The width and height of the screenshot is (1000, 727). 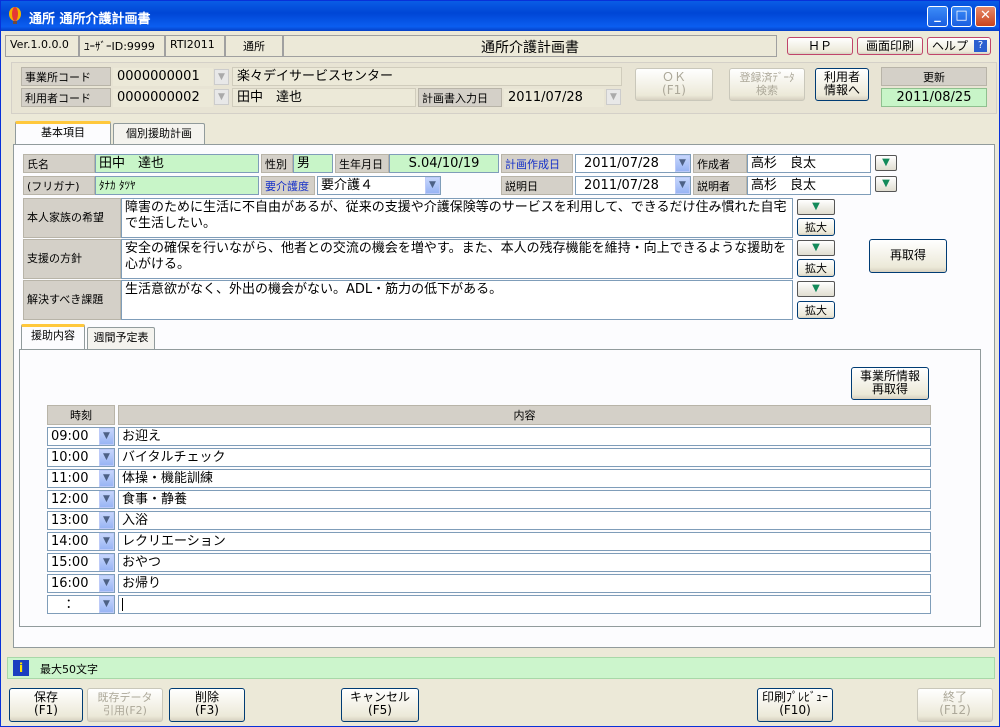 What do you see at coordinates (886, 163) in the screenshot?
I see `author-select-button: ▼` at bounding box center [886, 163].